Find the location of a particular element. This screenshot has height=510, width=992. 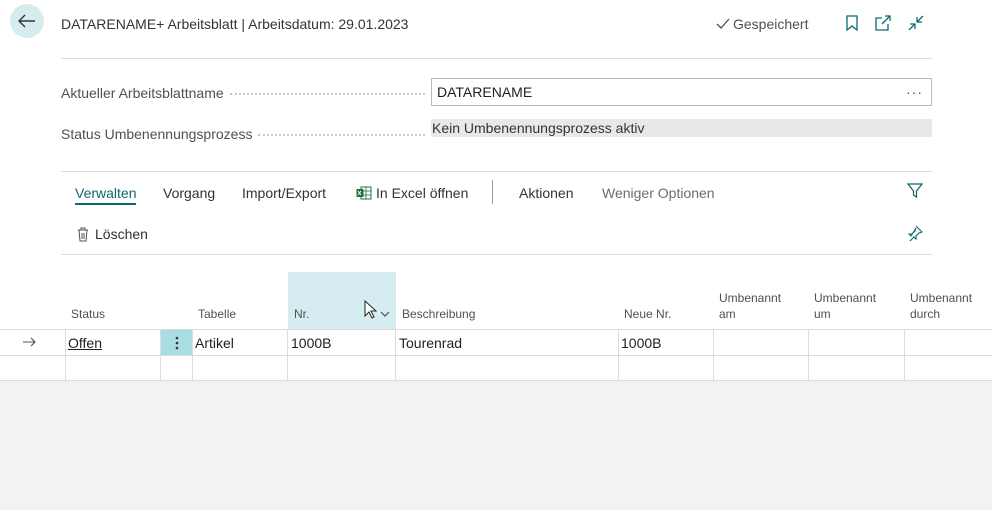

bookmark-button is located at coordinates (852, 23).